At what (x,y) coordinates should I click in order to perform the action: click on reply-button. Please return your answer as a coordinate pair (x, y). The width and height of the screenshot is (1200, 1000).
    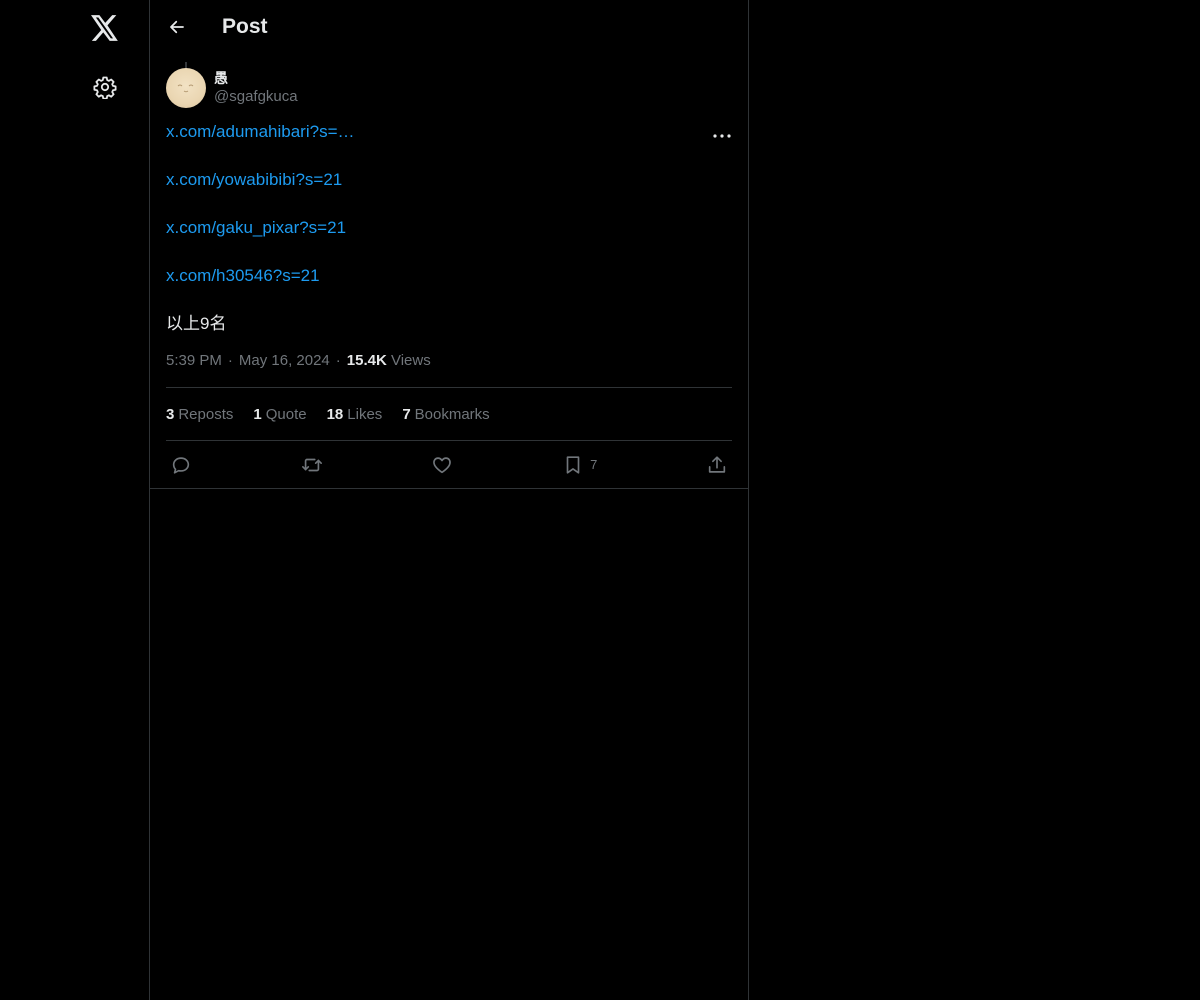
    Looking at the image, I should click on (181, 465).